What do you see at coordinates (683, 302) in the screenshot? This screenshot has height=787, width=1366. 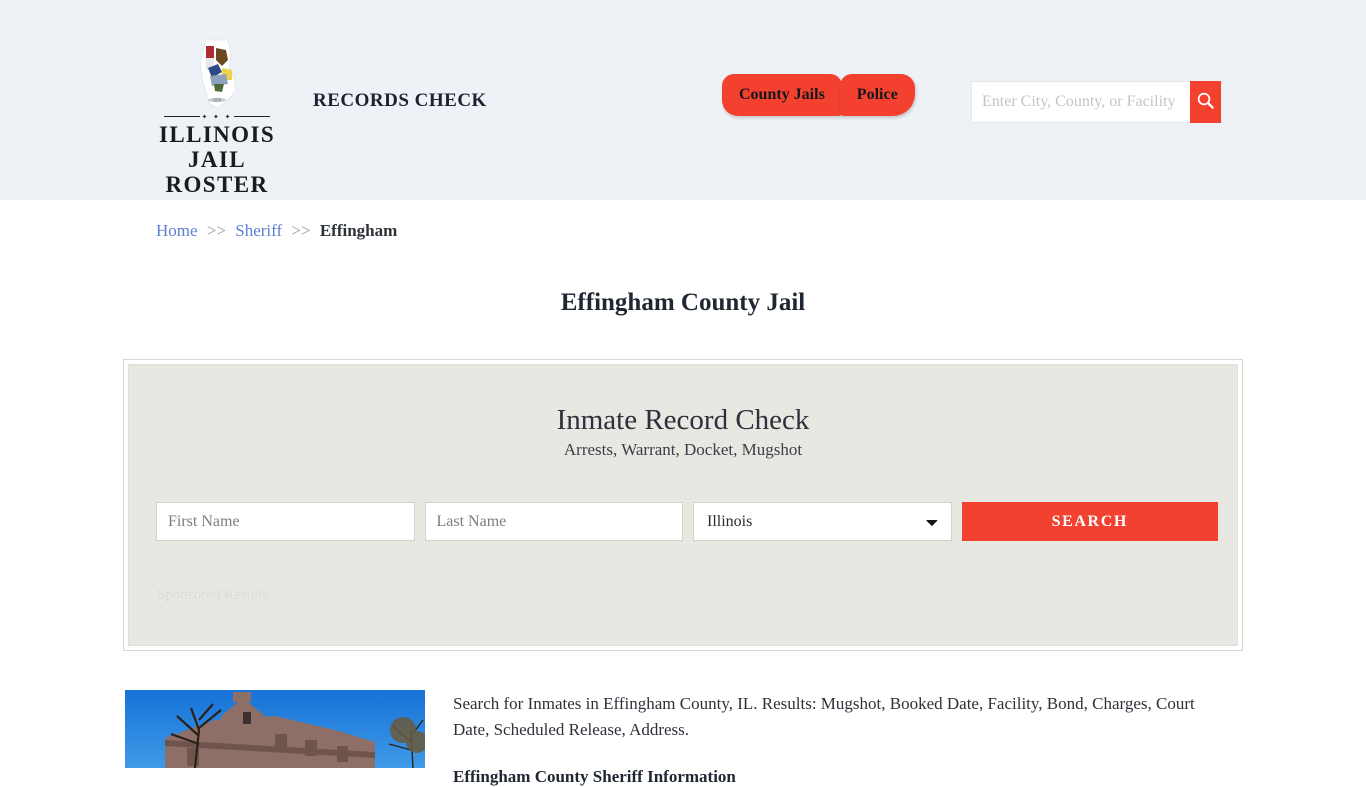 I see `page-title: Effingham County Jail` at bounding box center [683, 302].